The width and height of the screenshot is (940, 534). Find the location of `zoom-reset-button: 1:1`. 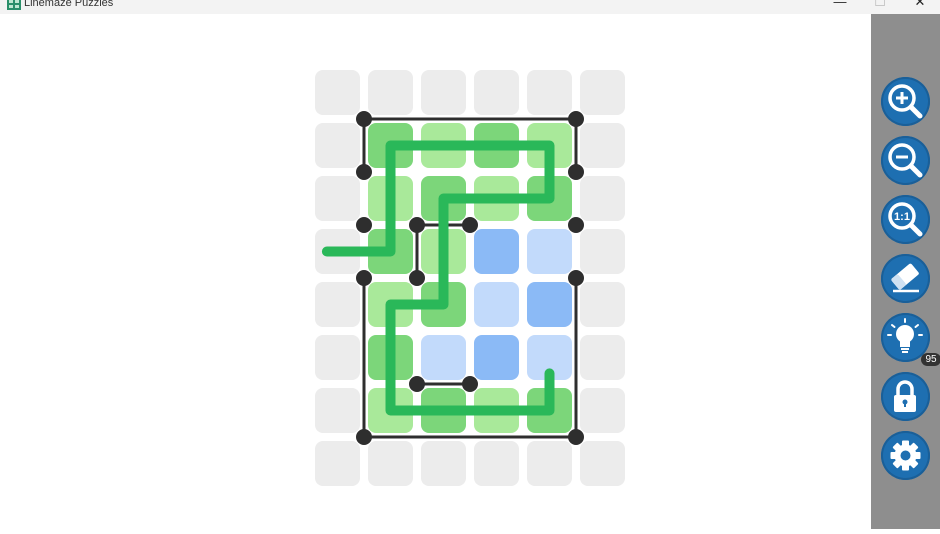

zoom-reset-button: 1:1 is located at coordinates (905, 219).